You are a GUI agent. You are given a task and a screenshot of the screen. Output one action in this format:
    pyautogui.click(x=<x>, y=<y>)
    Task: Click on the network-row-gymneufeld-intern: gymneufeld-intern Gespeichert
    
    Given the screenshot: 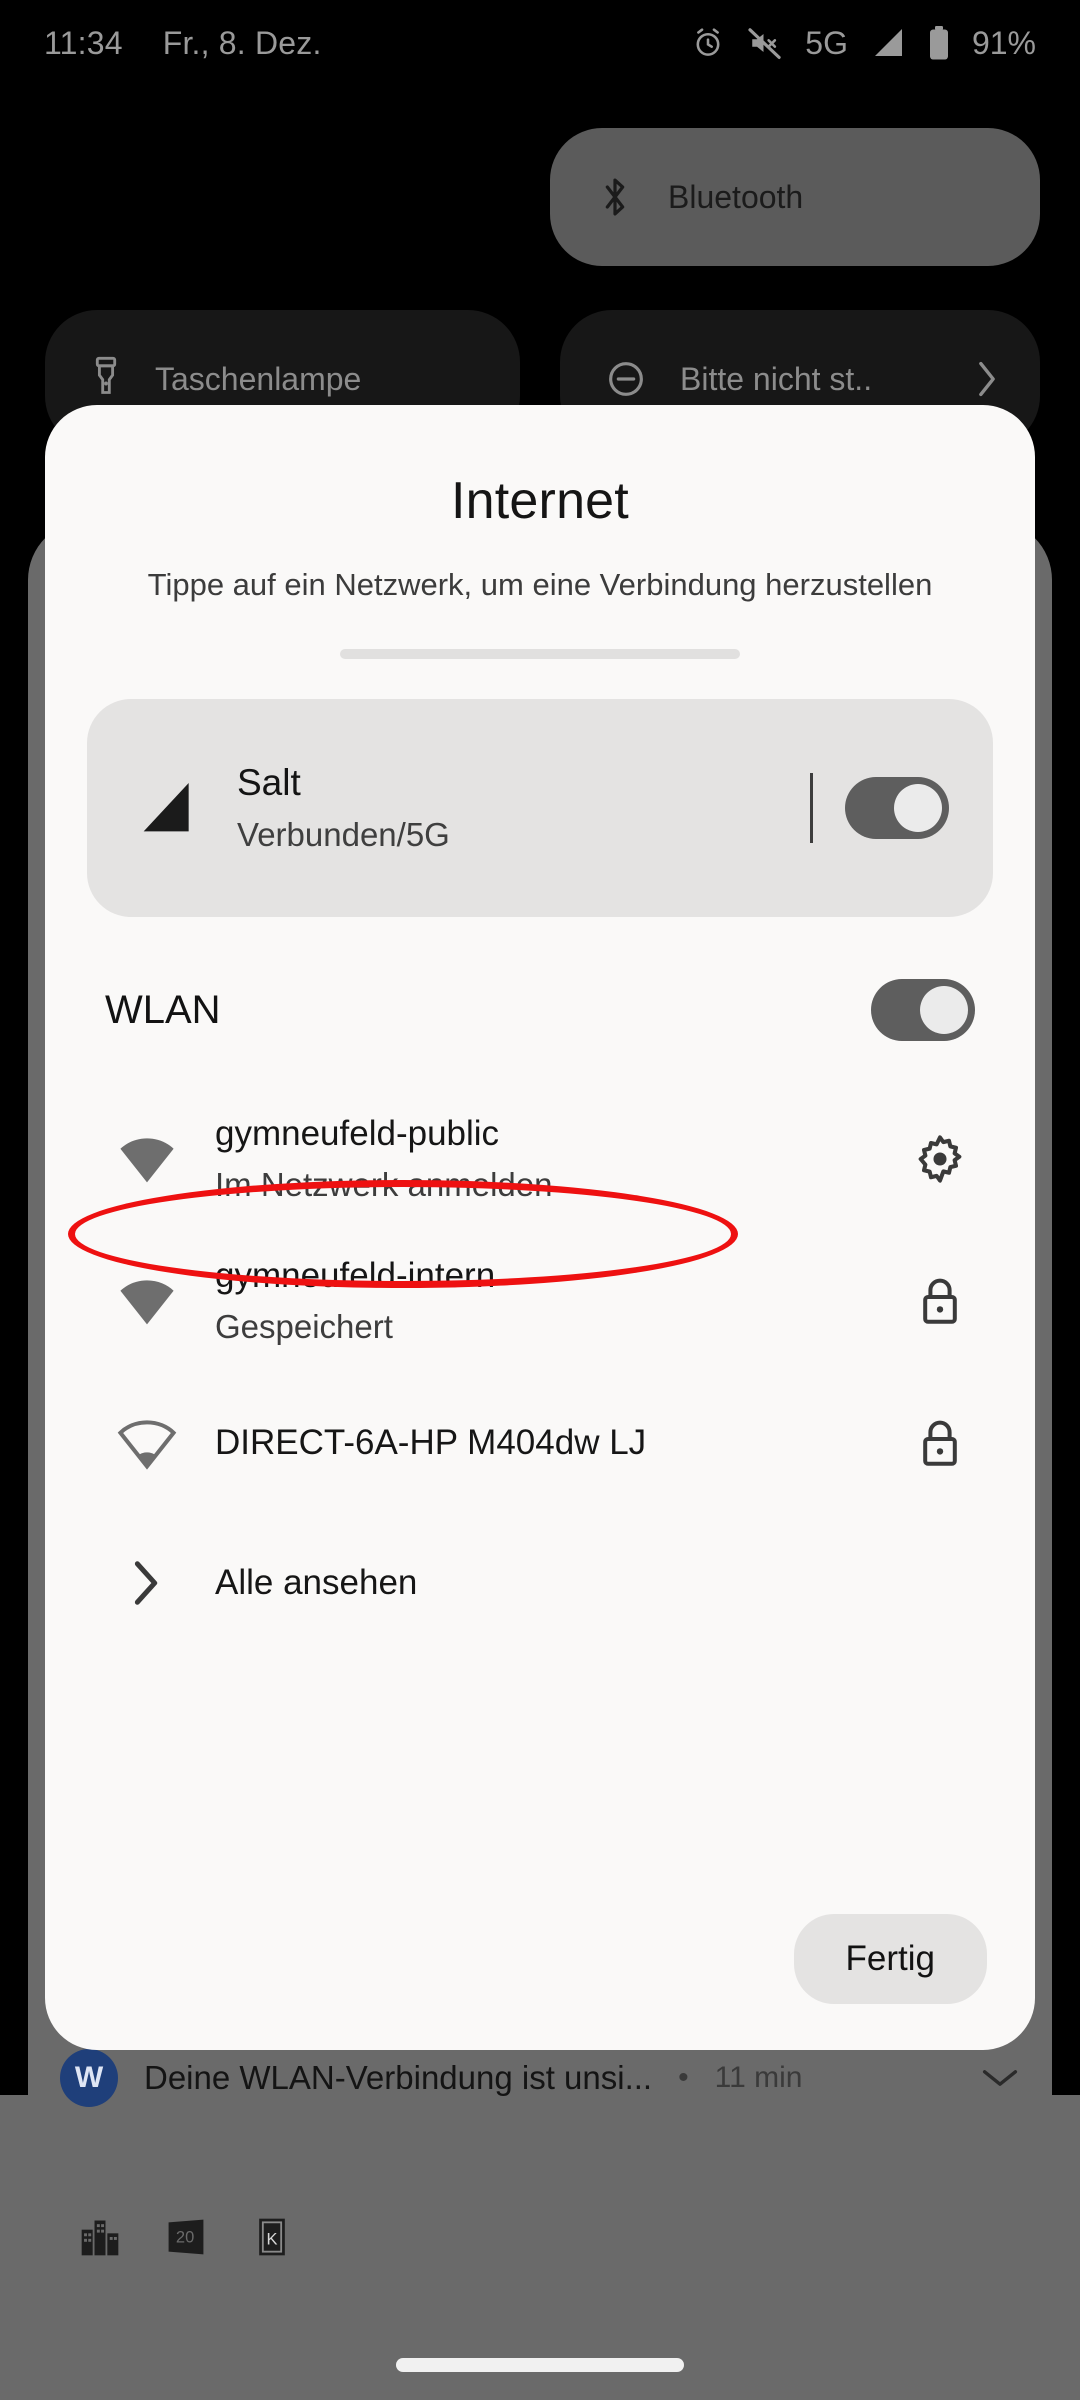 What is the action you would take?
    pyautogui.click(x=540, y=1301)
    